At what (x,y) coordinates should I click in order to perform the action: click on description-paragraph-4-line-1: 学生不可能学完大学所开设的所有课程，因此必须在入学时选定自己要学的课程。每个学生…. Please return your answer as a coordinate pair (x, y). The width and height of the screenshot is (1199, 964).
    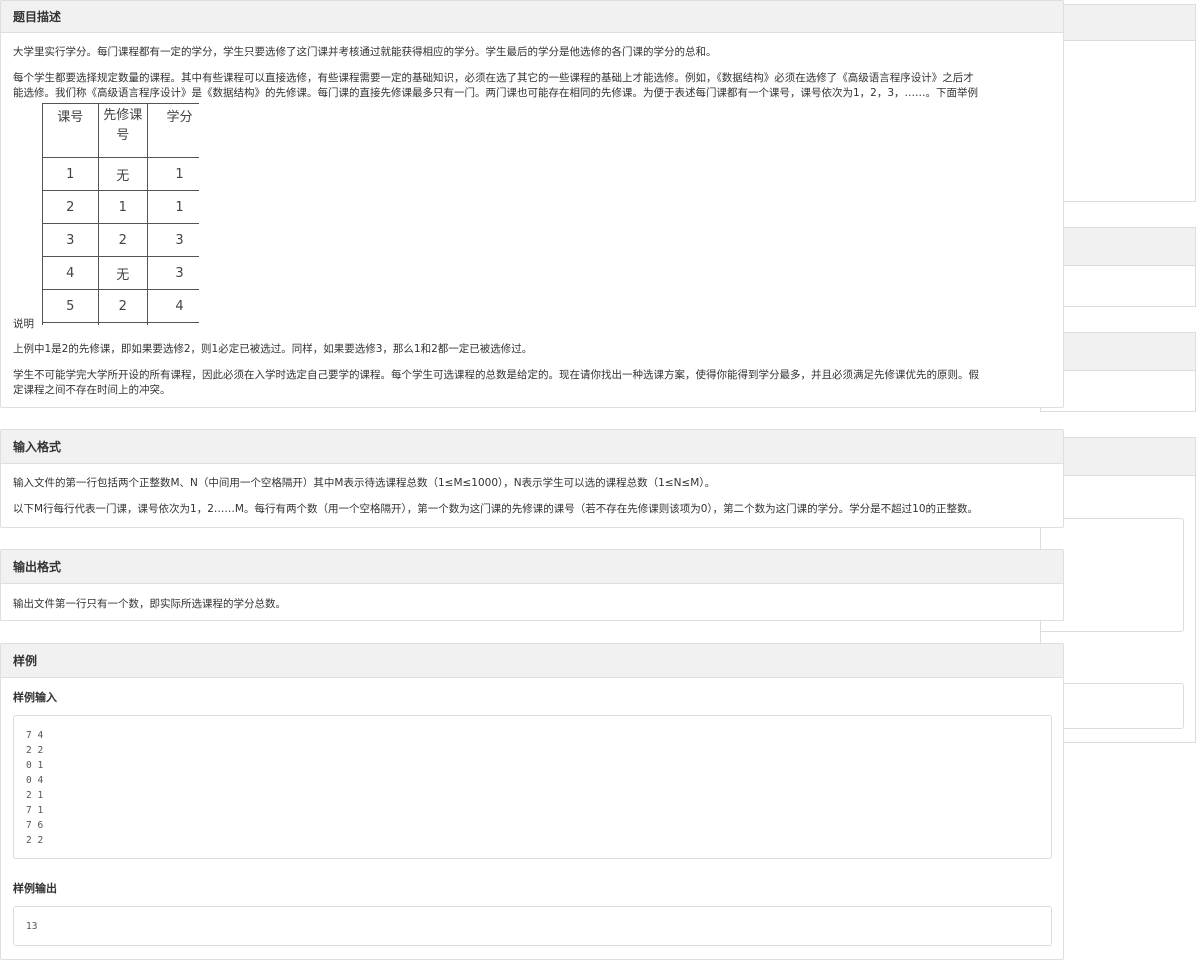
    Looking at the image, I should click on (496, 375).